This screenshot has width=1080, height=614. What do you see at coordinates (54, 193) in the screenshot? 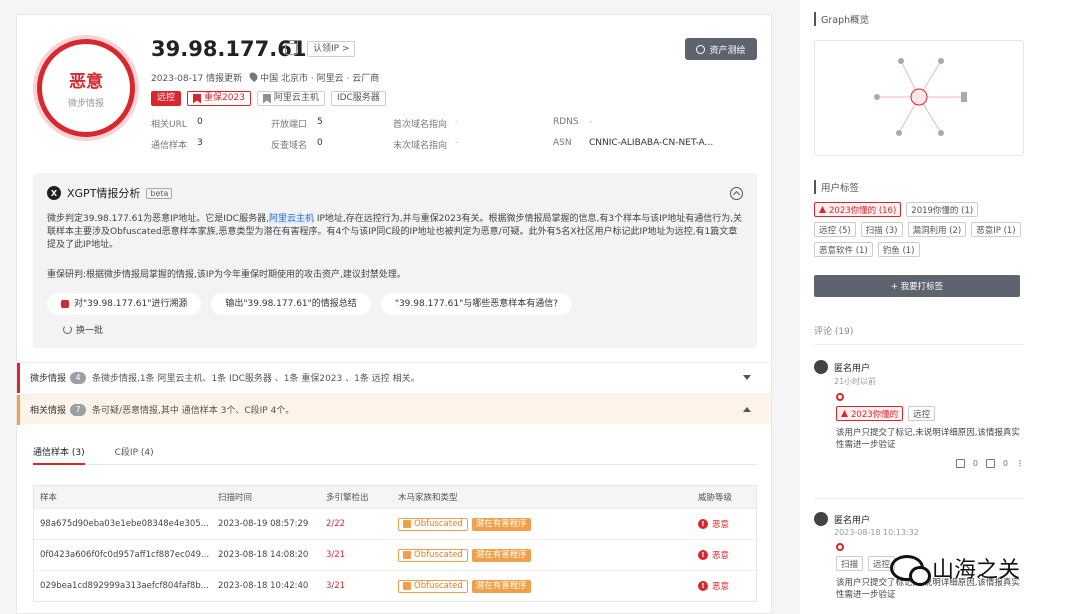
I see `xgpt-logo-icon: X` at bounding box center [54, 193].